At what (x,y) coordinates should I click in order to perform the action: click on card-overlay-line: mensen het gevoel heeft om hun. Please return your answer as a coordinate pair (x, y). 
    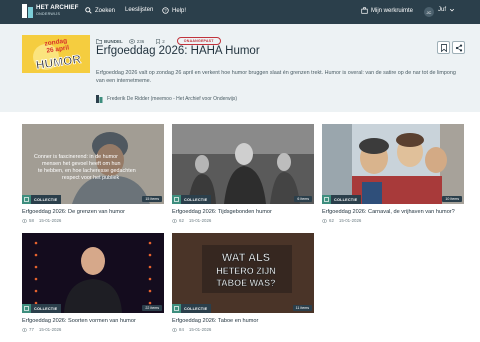
    Looking at the image, I should click on (81, 164).